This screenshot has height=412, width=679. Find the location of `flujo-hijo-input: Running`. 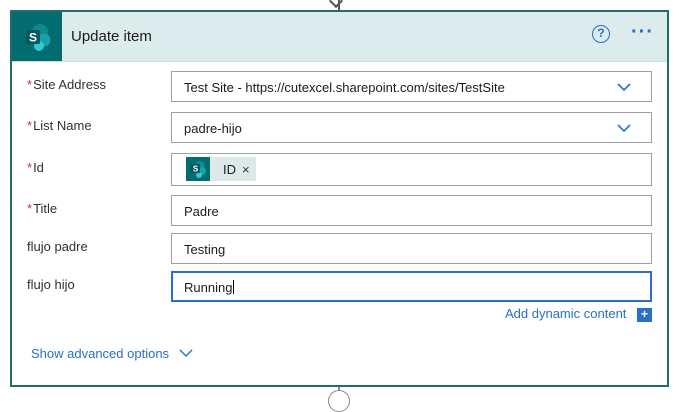

flujo-hijo-input: Running is located at coordinates (411, 286).